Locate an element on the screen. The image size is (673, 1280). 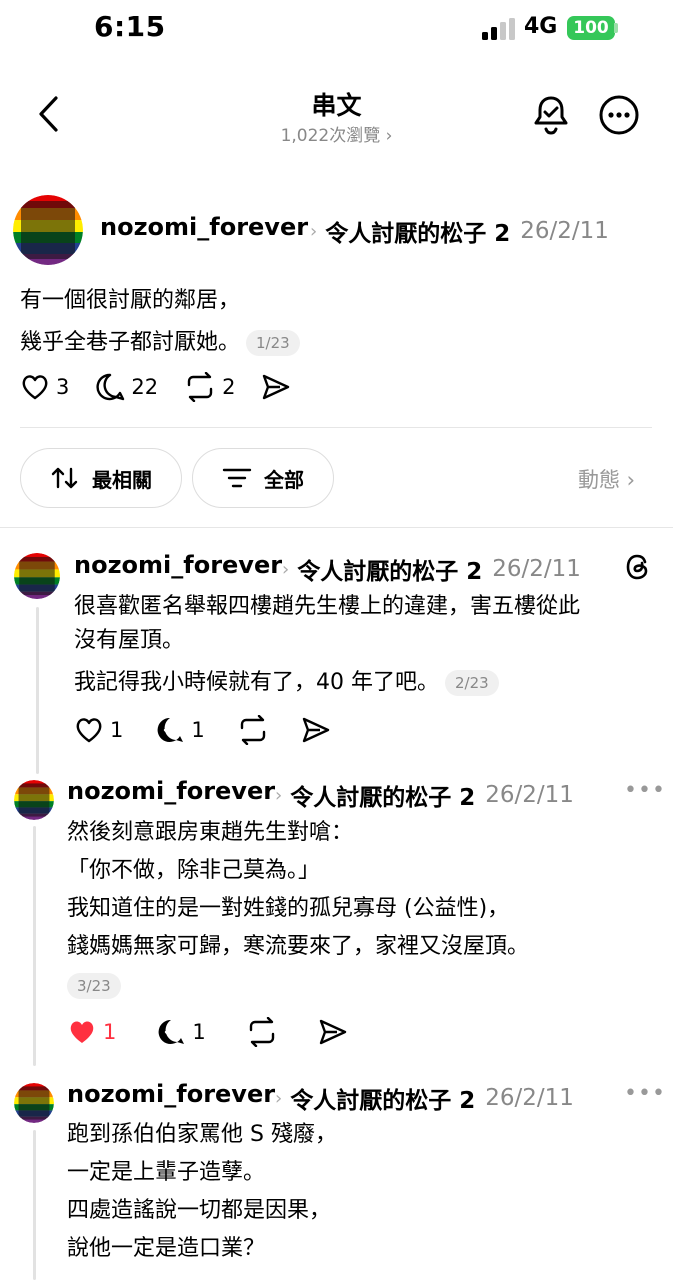
network-label: 4G is located at coordinates (541, 26).